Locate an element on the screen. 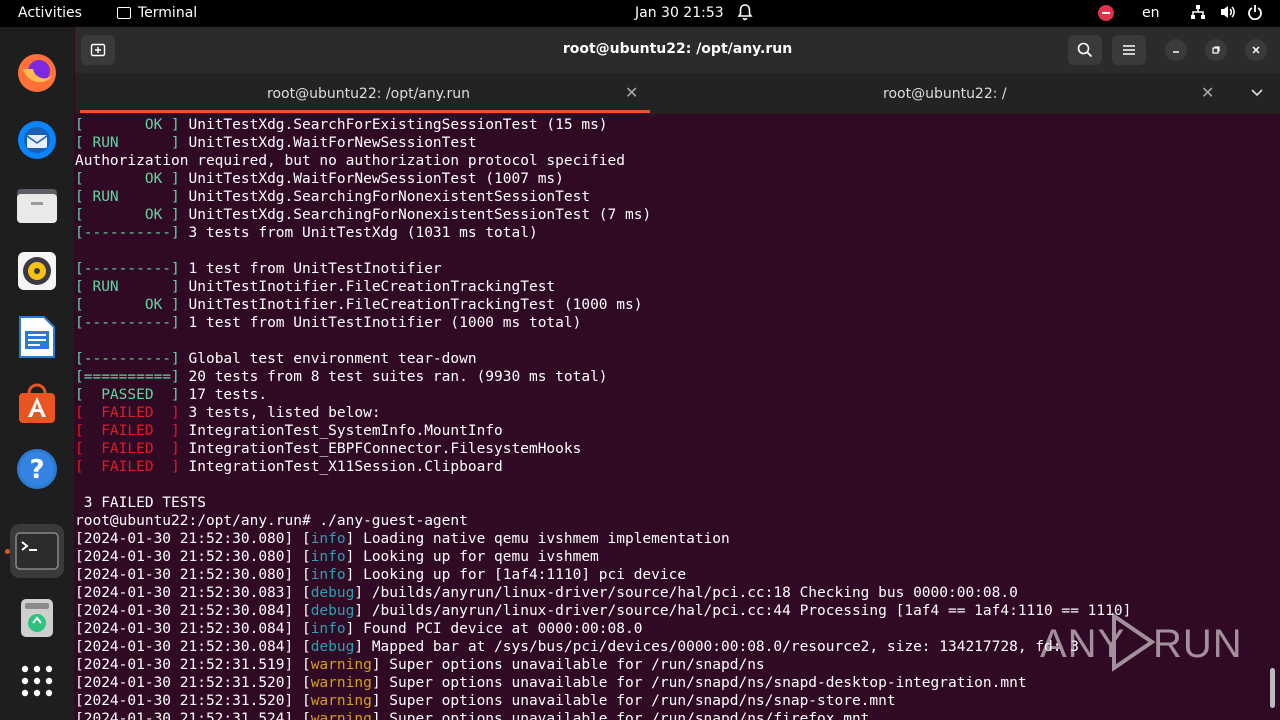  files-icon is located at coordinates (37, 206).